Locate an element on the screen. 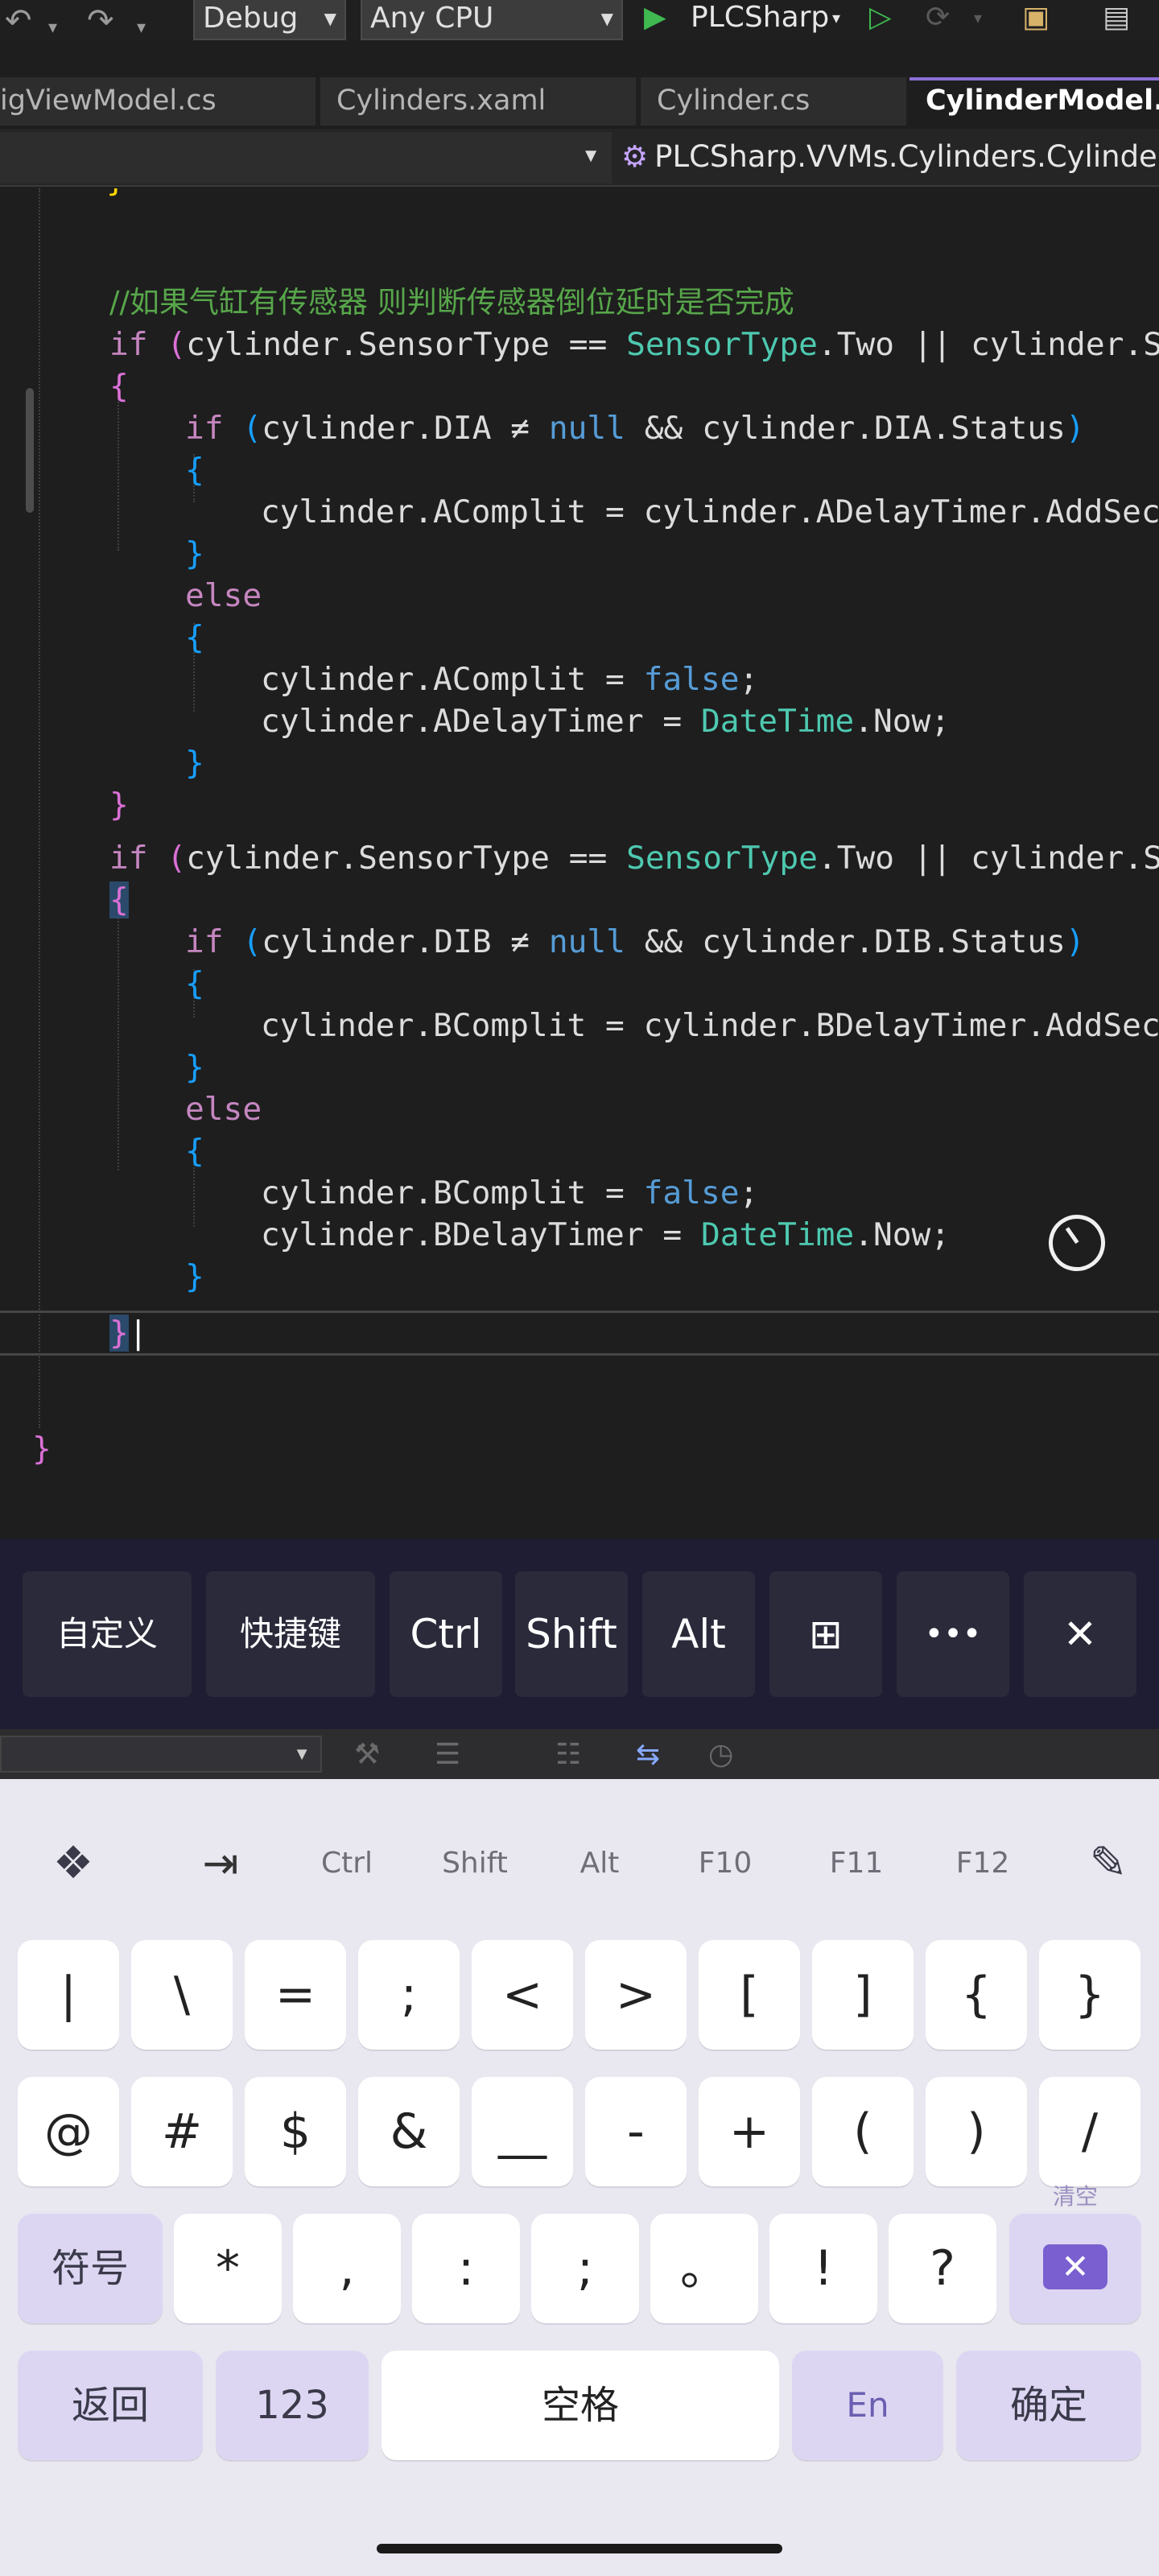 This screenshot has width=1159, height=2576. ctrl-key-button: Ctrl is located at coordinates (446, 1634).